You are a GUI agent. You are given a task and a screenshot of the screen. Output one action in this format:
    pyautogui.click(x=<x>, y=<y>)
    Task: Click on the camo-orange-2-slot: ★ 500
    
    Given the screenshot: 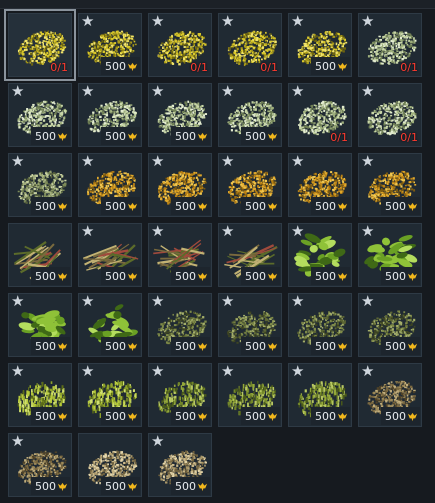 What is the action you would take?
    pyautogui.click(x=180, y=185)
    